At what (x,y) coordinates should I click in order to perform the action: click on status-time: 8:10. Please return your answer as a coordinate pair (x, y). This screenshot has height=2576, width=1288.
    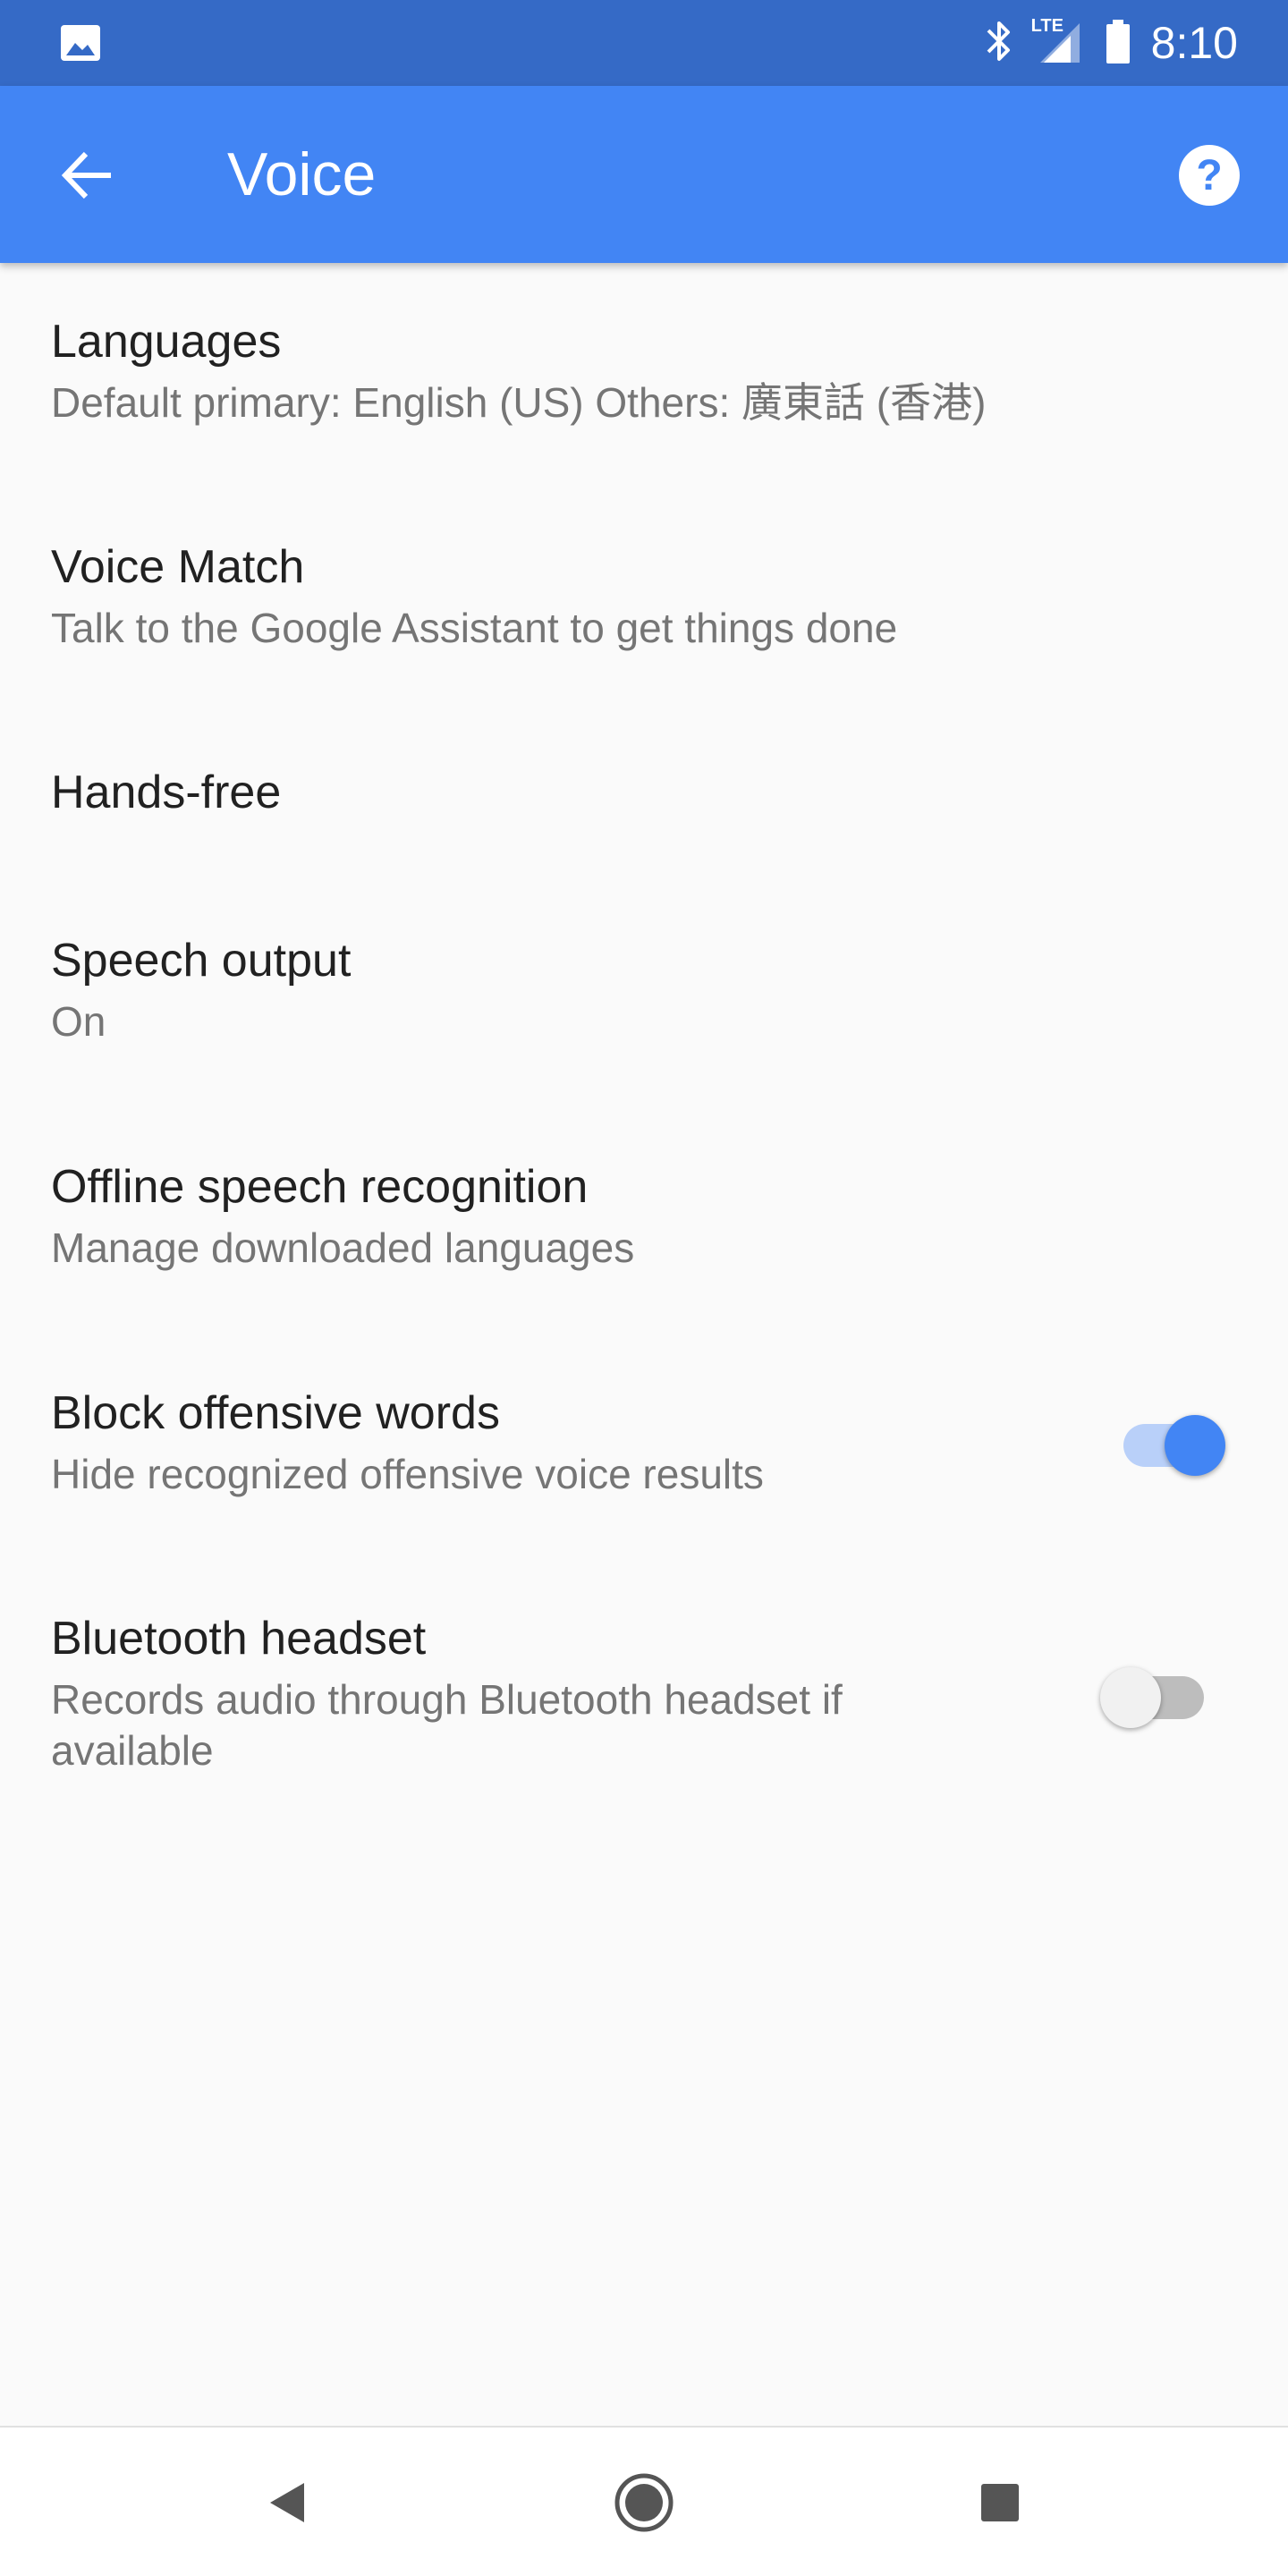
    Looking at the image, I should click on (1194, 43).